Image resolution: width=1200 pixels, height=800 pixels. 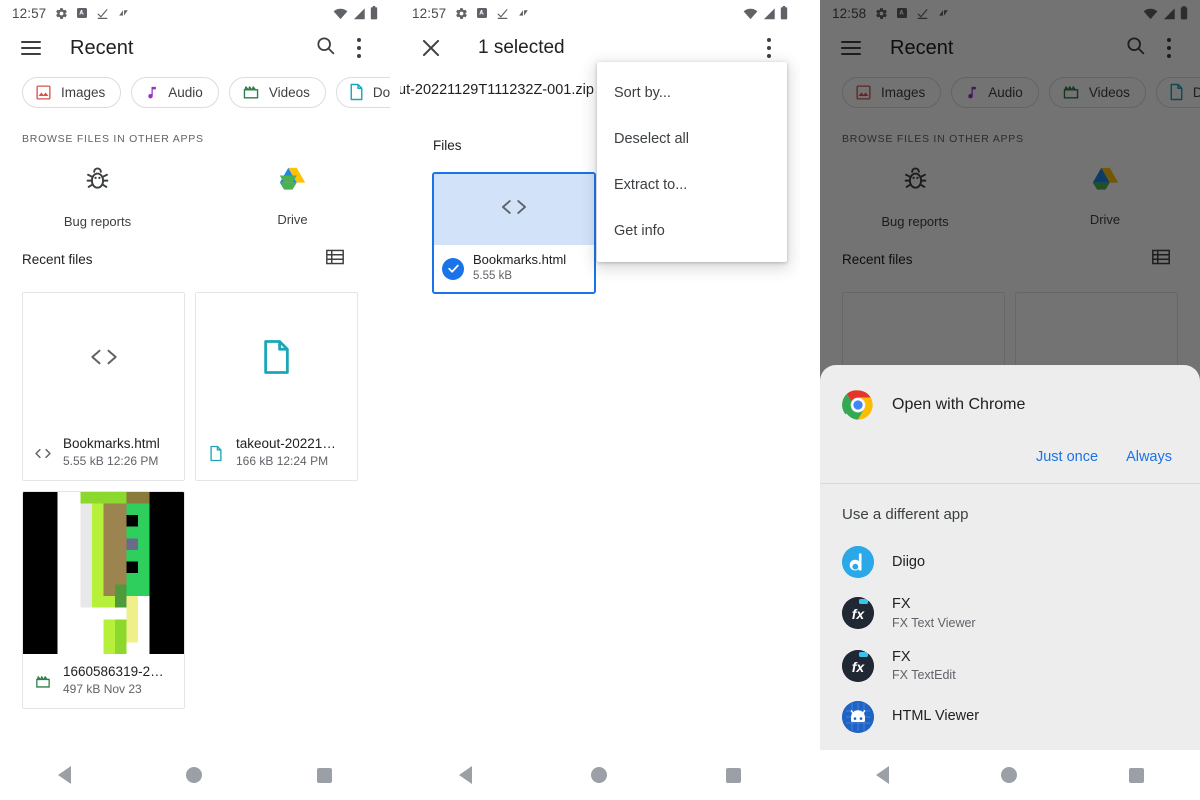 I want to click on app-names: Diigo, so click(x=908, y=562).